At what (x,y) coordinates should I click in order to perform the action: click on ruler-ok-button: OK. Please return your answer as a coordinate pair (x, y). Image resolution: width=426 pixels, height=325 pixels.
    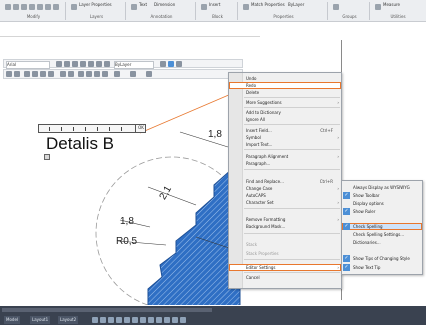
    Looking at the image, I should click on (140, 128).